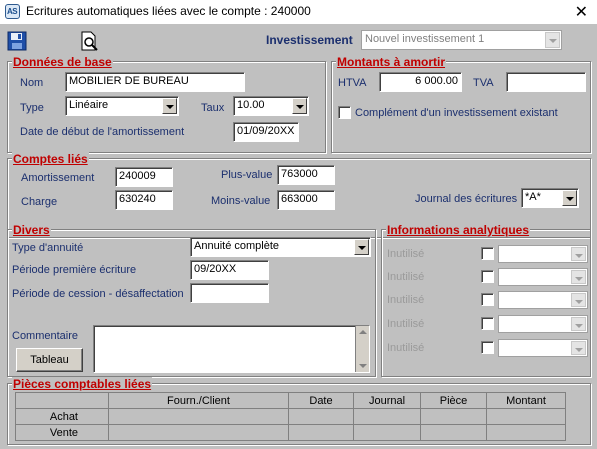 The height and width of the screenshot is (449, 597). What do you see at coordinates (144, 200) in the screenshot?
I see `charge-field: 630240` at bounding box center [144, 200].